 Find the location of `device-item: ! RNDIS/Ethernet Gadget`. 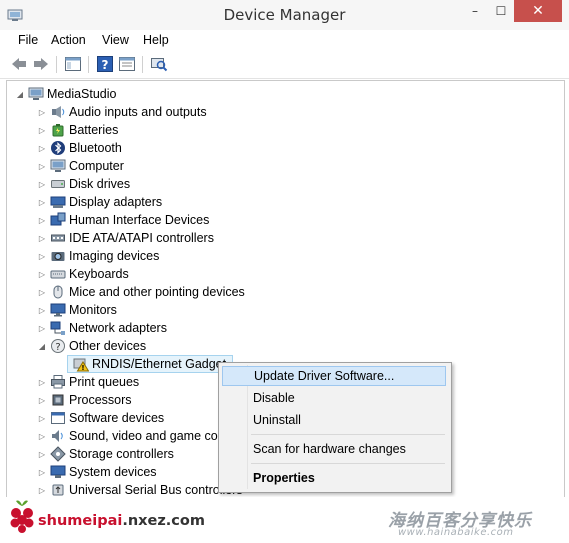

device-item: ! RNDIS/Ethernet Gadget is located at coordinates (150, 364).